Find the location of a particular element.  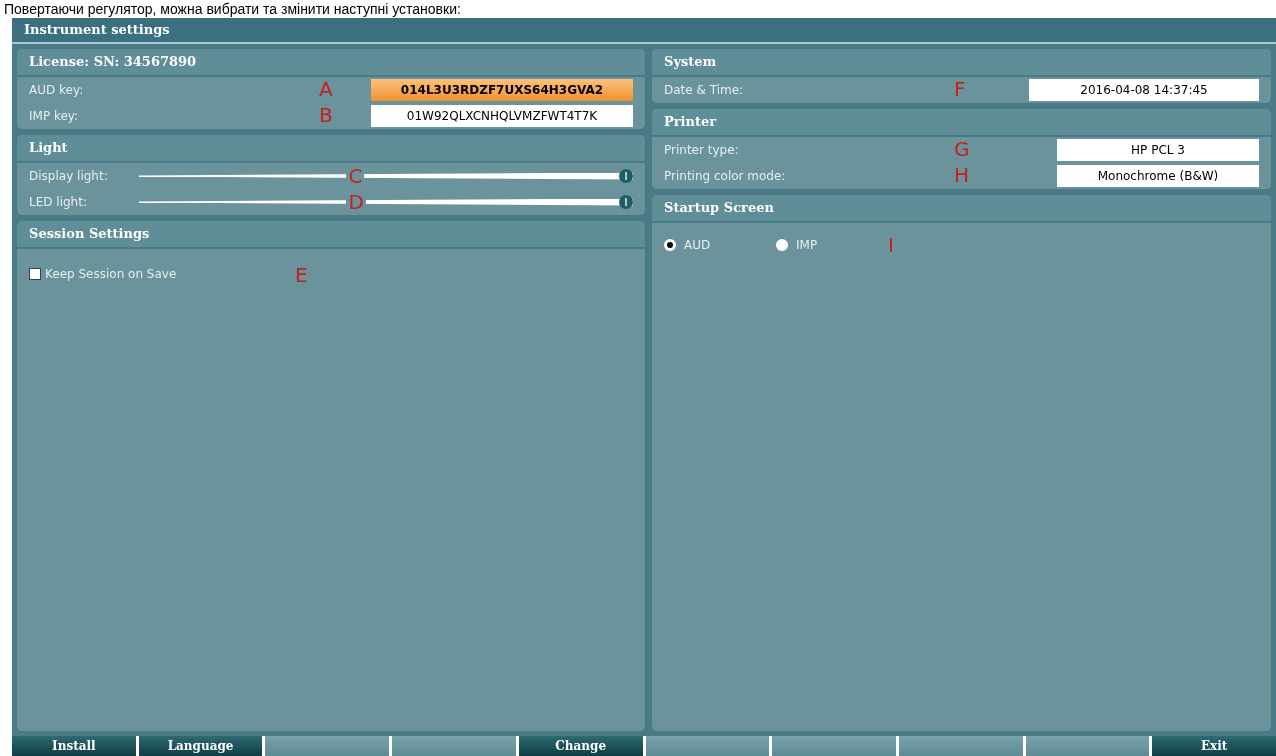

function-button: Install is located at coordinates (74, 746).